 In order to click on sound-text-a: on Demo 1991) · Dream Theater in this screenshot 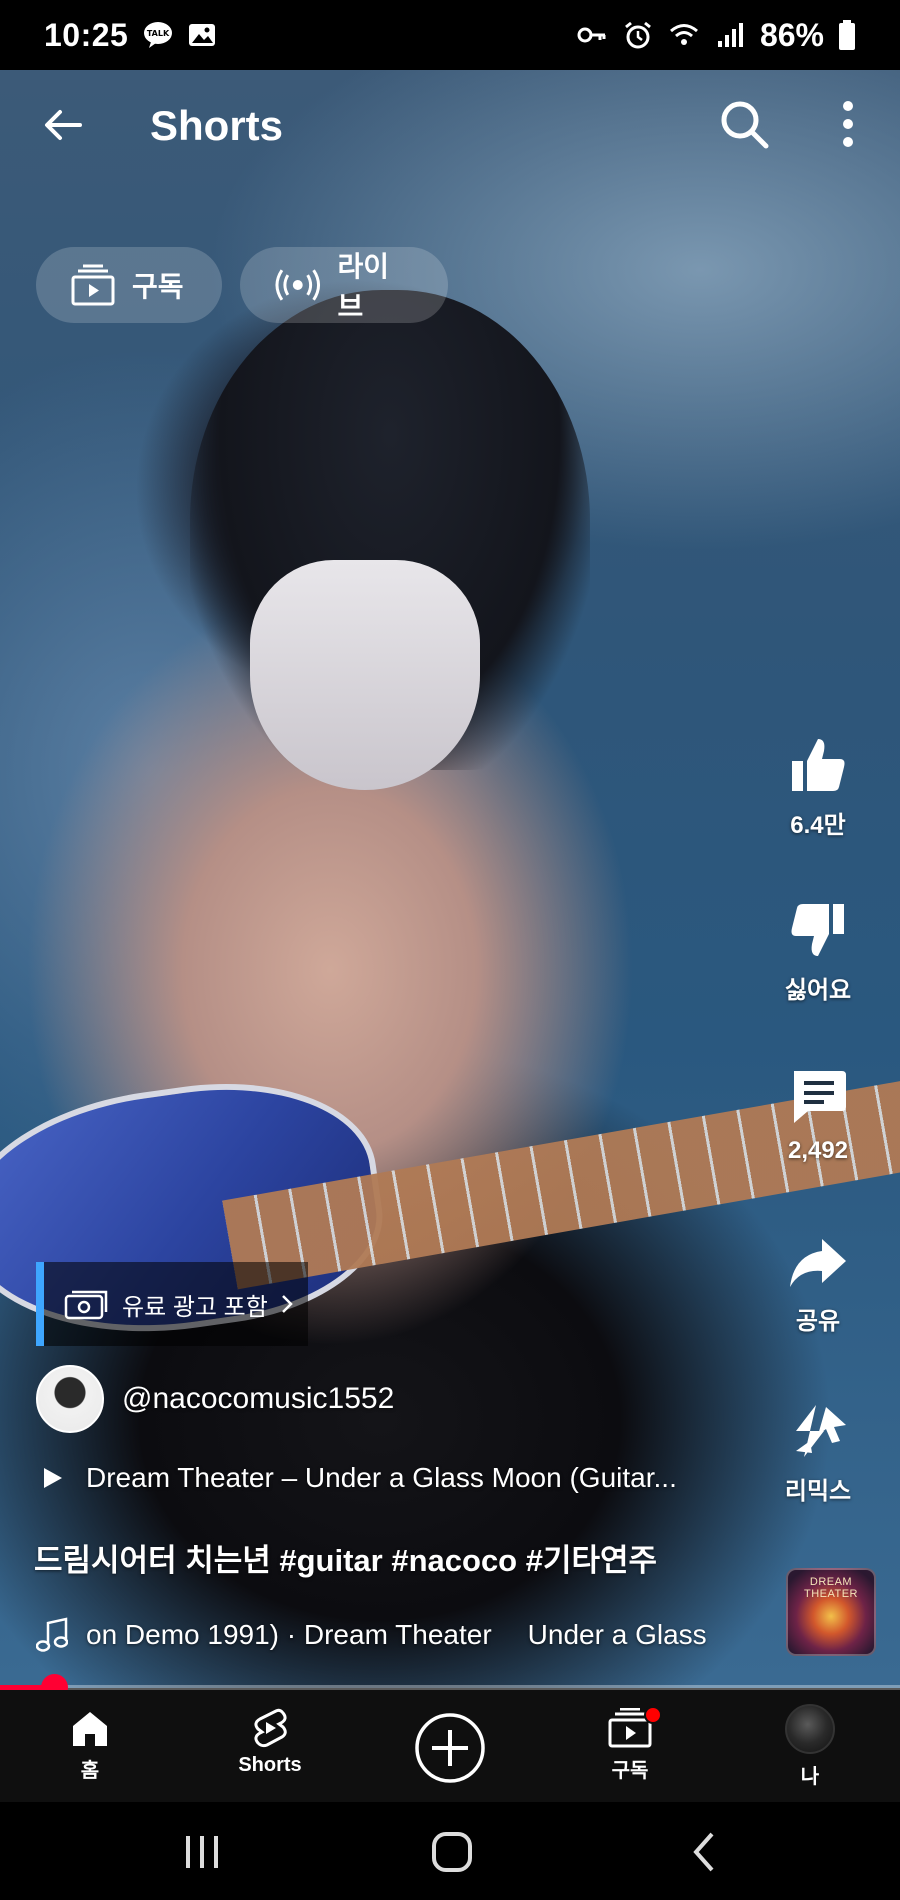, I will do `click(289, 1634)`.